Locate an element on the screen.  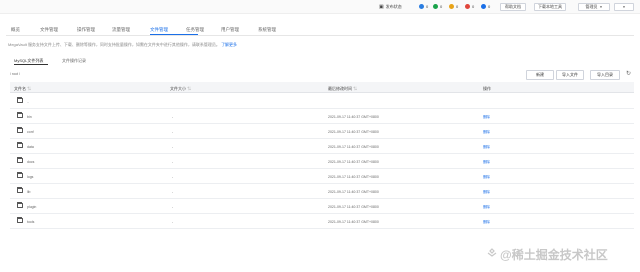
table-row: conf - 2021-09-17 11:40:37 GMT+0800 删除 is located at coordinates (322, 131).